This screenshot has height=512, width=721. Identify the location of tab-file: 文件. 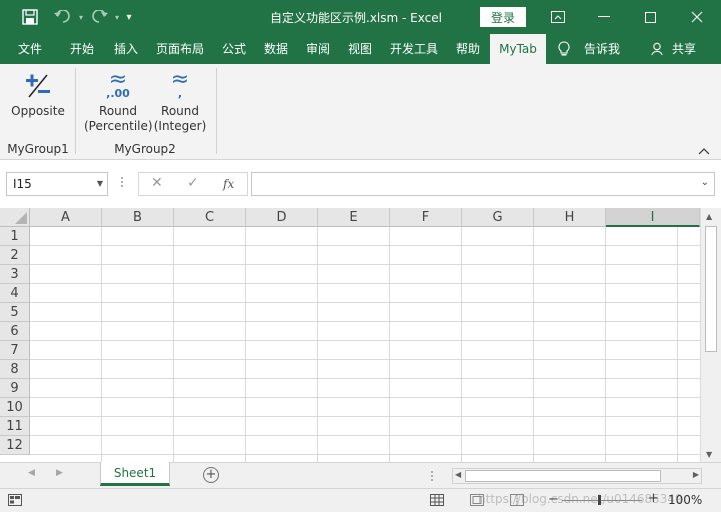
(30, 49).